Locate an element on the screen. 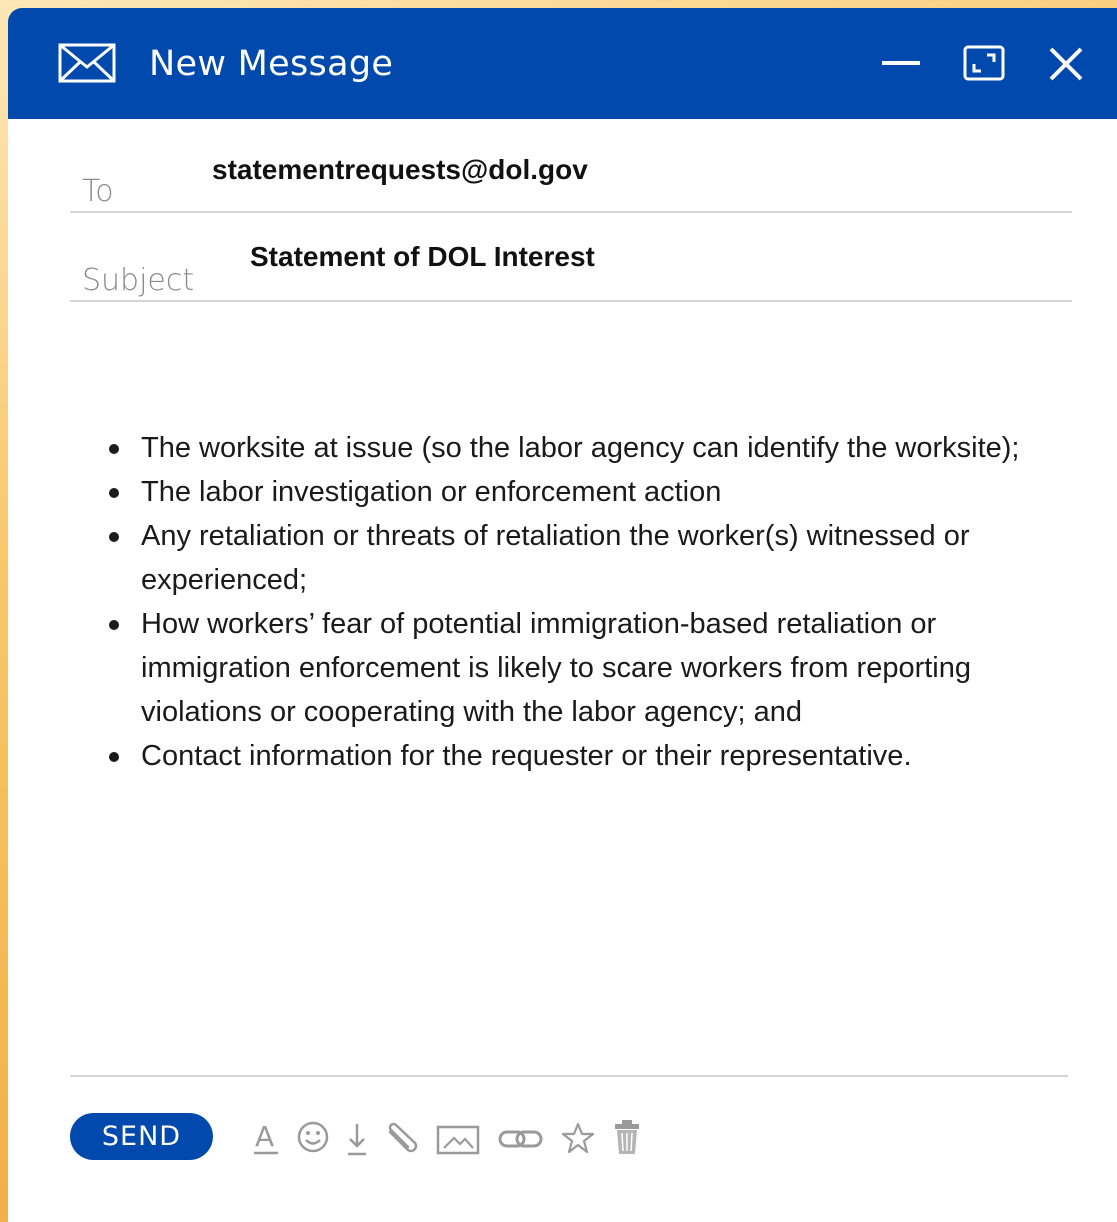 This screenshot has height=1222, width=1117. footer-divider is located at coordinates (569, 1076).